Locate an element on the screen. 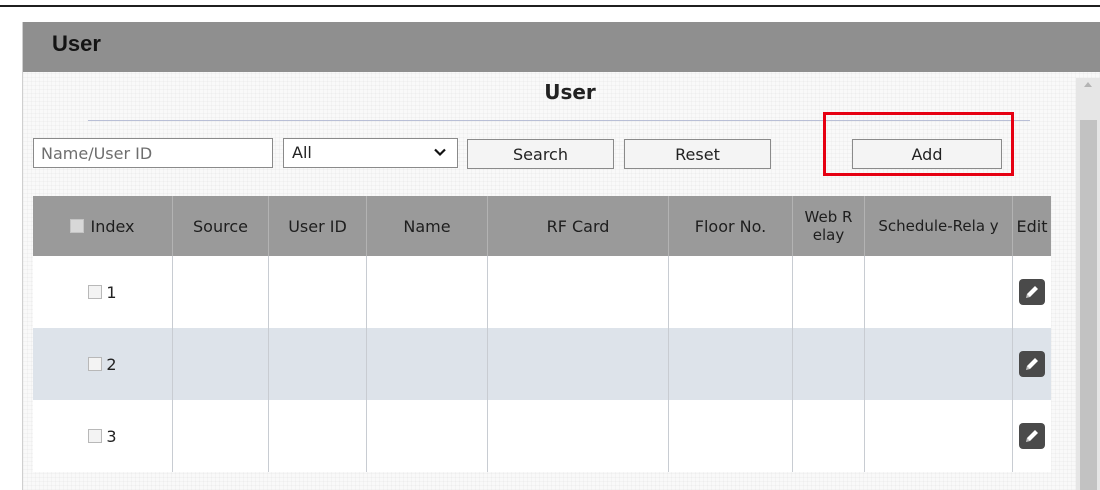 This screenshot has height=490, width=1100. reset-button: Reset is located at coordinates (697, 154).